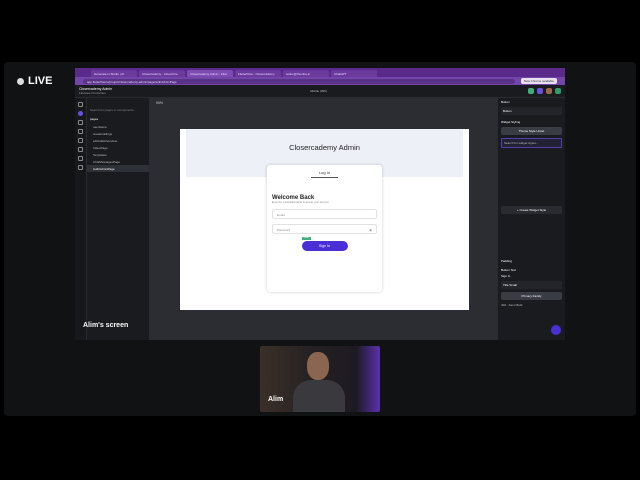  Describe the element at coordinates (284, 230) in the screenshot. I see `password-placeholder: Password` at that location.